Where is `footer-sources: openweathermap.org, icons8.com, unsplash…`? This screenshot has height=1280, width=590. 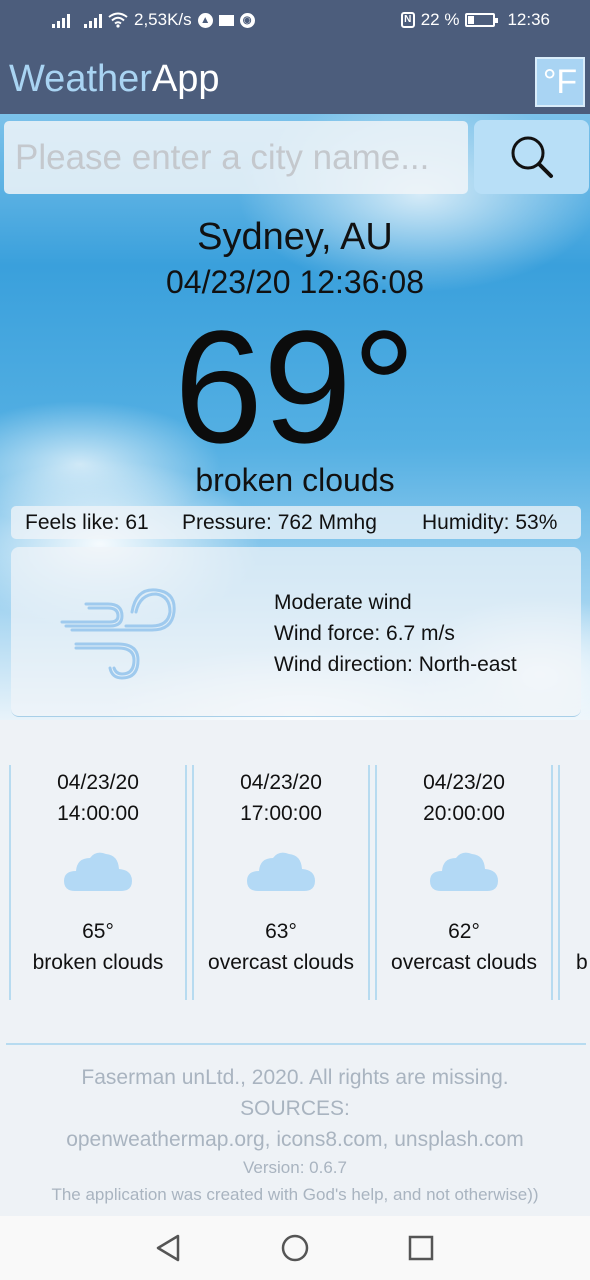 footer-sources: openweathermap.org, icons8.com, unsplash… is located at coordinates (295, 1139).